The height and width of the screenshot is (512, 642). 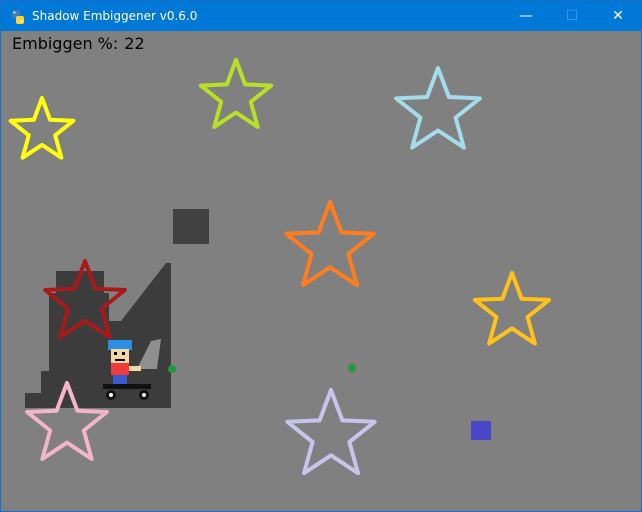 What do you see at coordinates (512, 308) in the screenshot?
I see `gold-star` at bounding box center [512, 308].